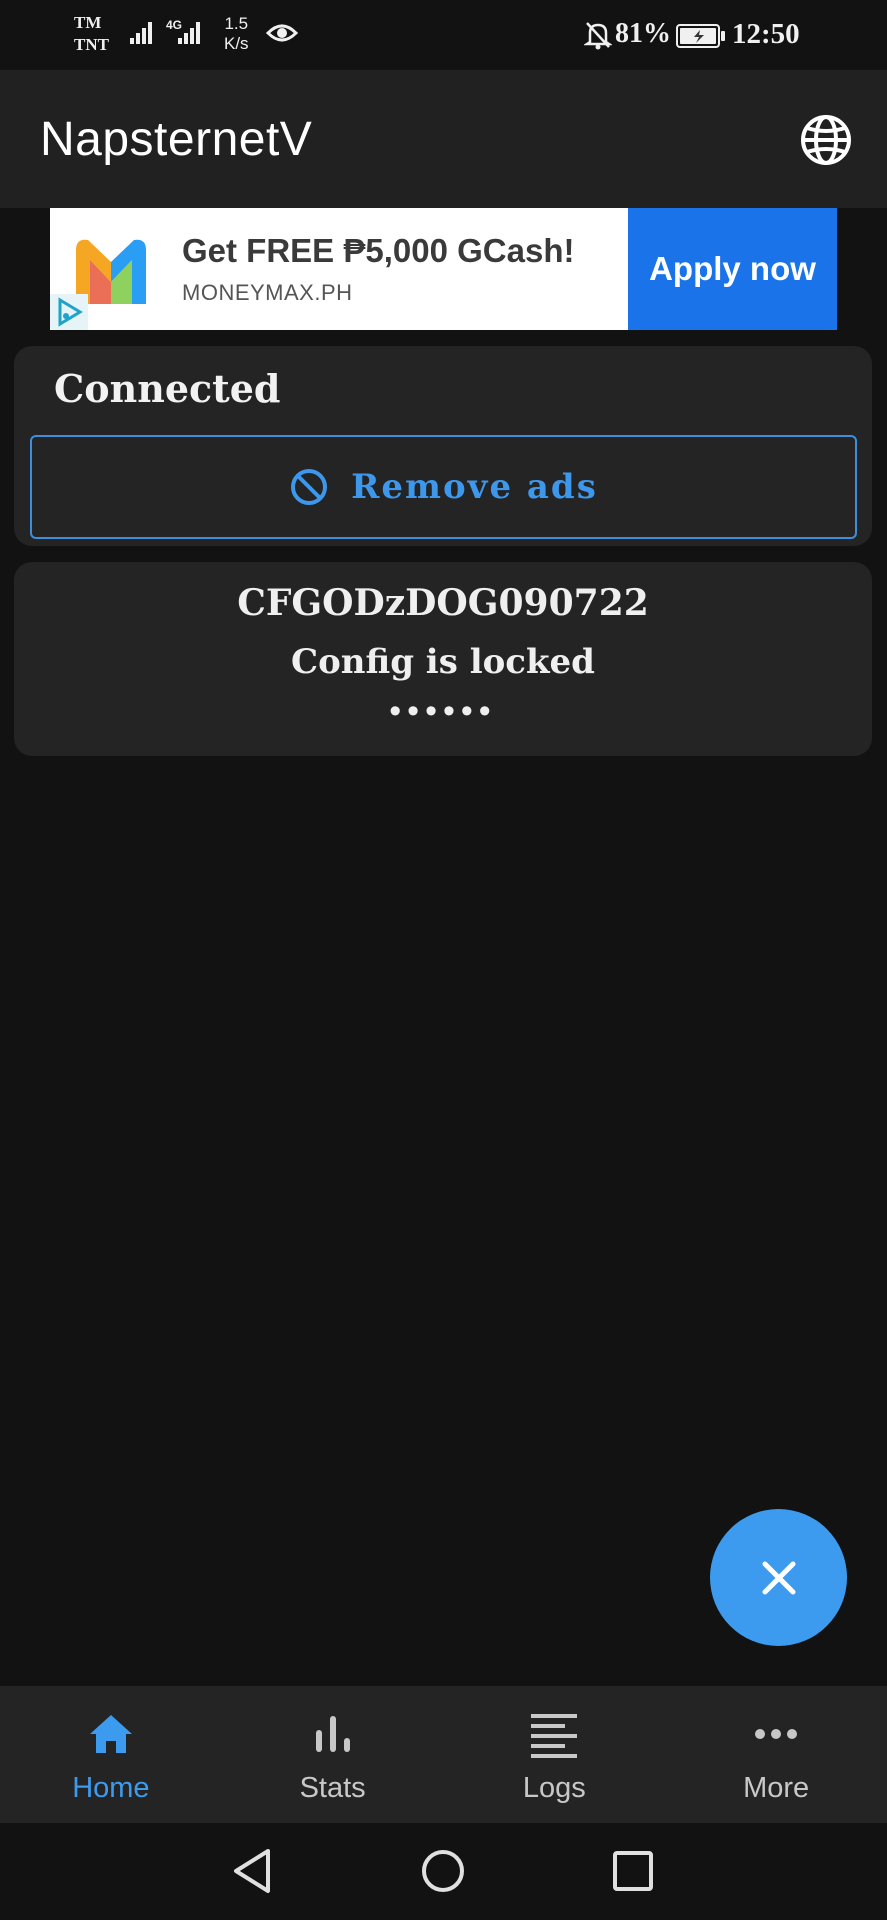  I want to click on bar-chart-icon, so click(332, 1734).